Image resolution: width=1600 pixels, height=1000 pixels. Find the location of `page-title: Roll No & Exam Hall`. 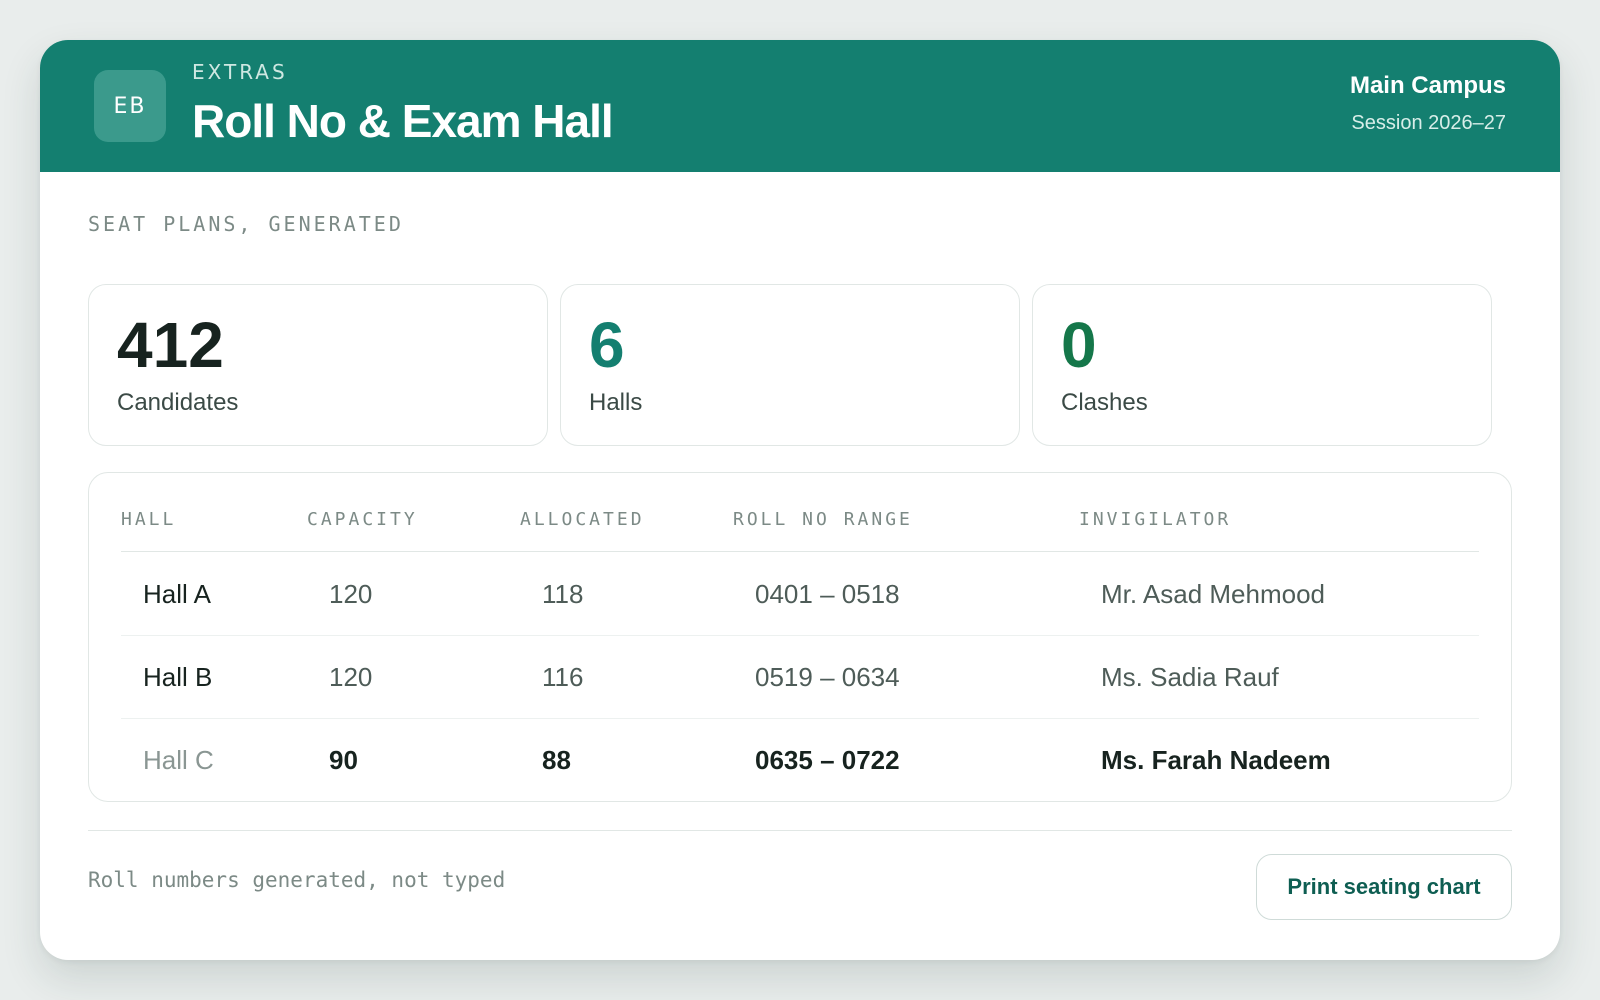

page-title: Roll No & Exam Hall is located at coordinates (403, 121).